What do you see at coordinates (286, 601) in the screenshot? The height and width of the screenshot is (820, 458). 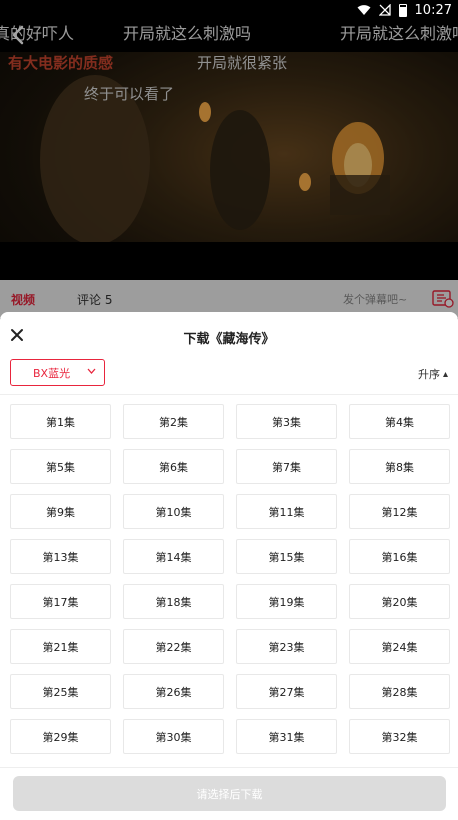 I see `episode-item: 第19集` at bounding box center [286, 601].